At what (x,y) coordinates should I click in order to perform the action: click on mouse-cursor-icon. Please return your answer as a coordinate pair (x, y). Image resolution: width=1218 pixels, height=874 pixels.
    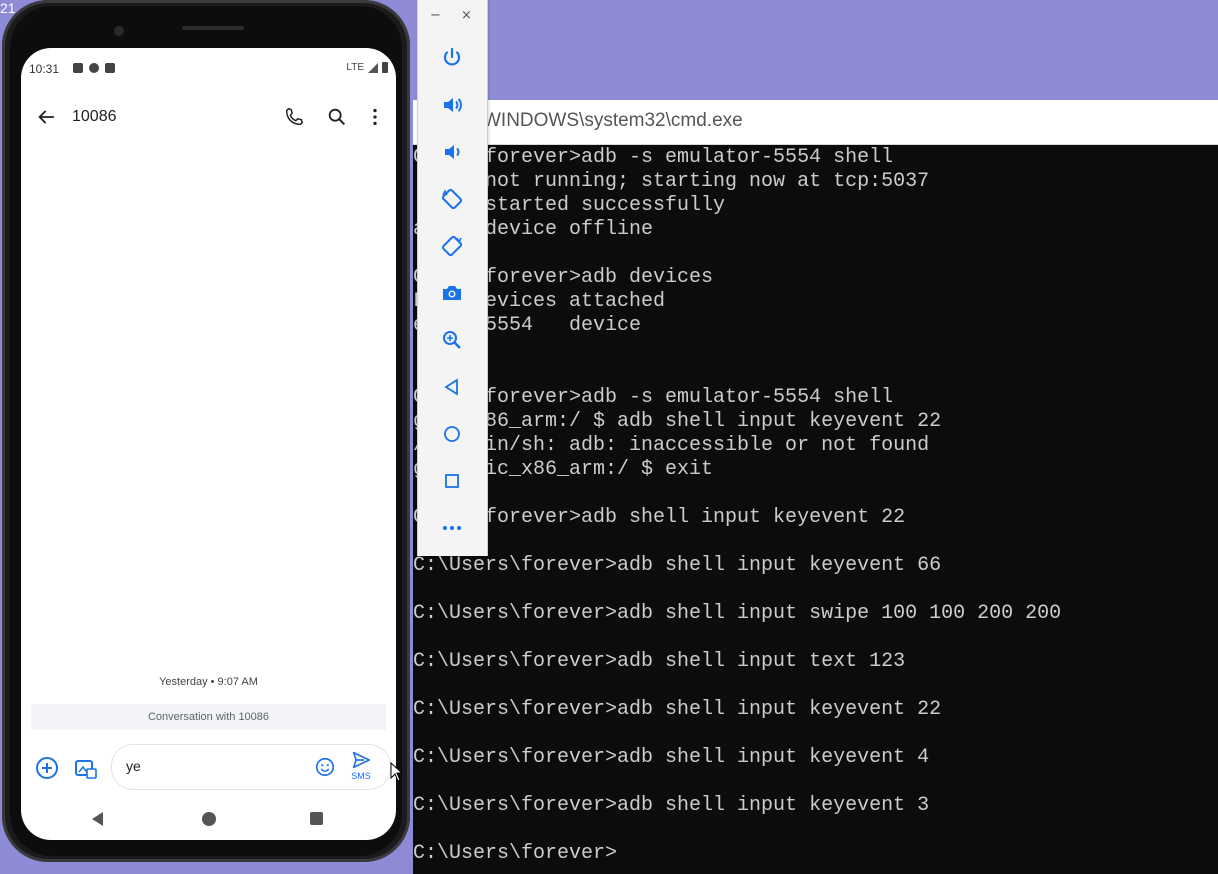
    Looking at the image, I should click on (397, 772).